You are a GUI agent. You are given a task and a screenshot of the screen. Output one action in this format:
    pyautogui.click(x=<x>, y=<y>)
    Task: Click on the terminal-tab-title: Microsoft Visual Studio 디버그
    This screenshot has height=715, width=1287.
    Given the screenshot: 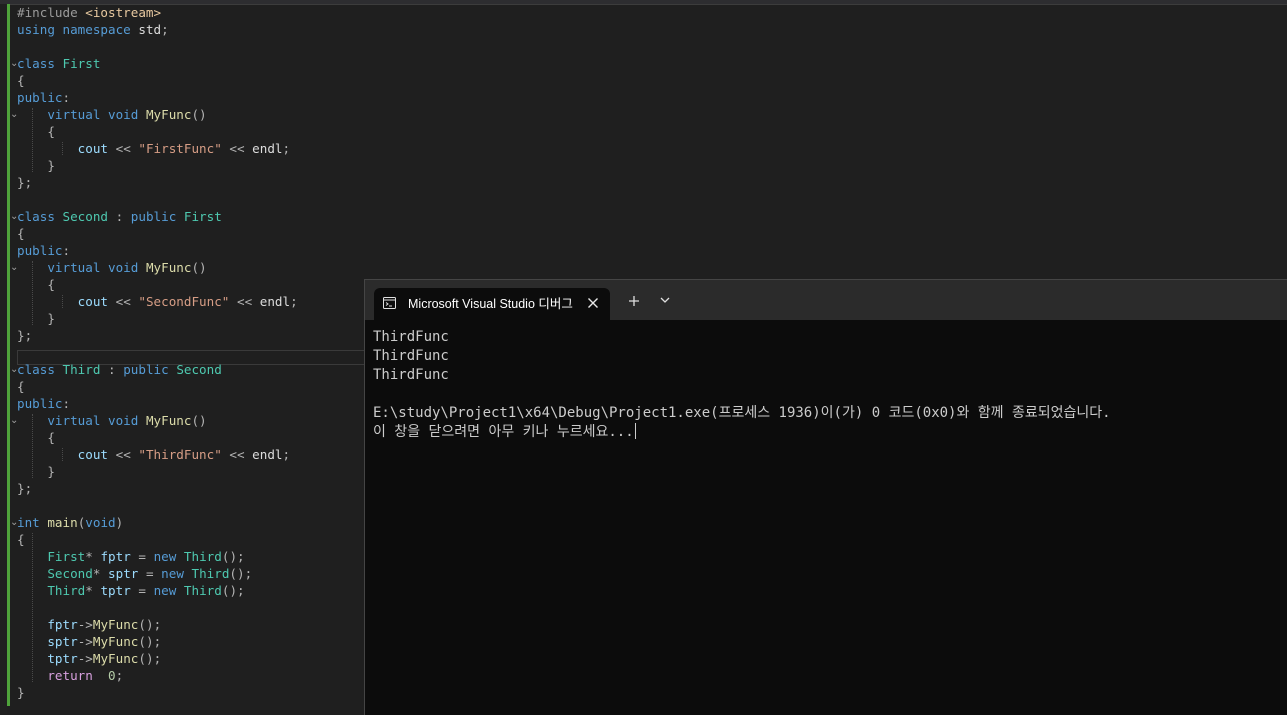 What is the action you would take?
    pyautogui.click(x=490, y=304)
    